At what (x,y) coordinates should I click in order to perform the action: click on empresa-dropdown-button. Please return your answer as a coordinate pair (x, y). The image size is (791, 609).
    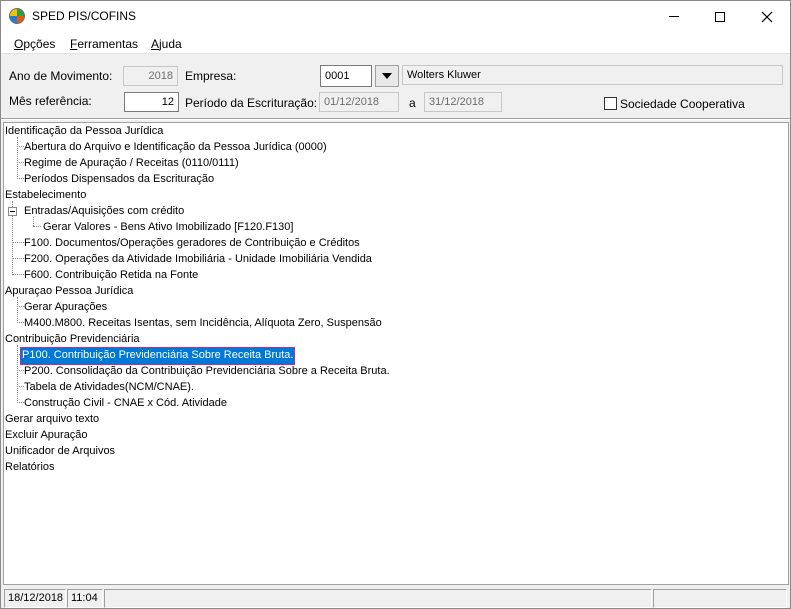
    Looking at the image, I should click on (387, 76).